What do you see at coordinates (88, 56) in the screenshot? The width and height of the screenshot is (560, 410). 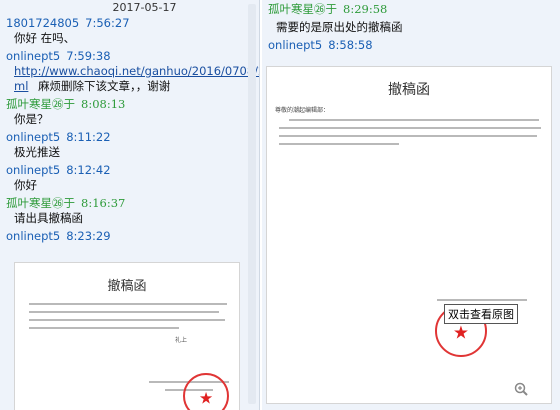 I see `message-time: 7:59:38` at bounding box center [88, 56].